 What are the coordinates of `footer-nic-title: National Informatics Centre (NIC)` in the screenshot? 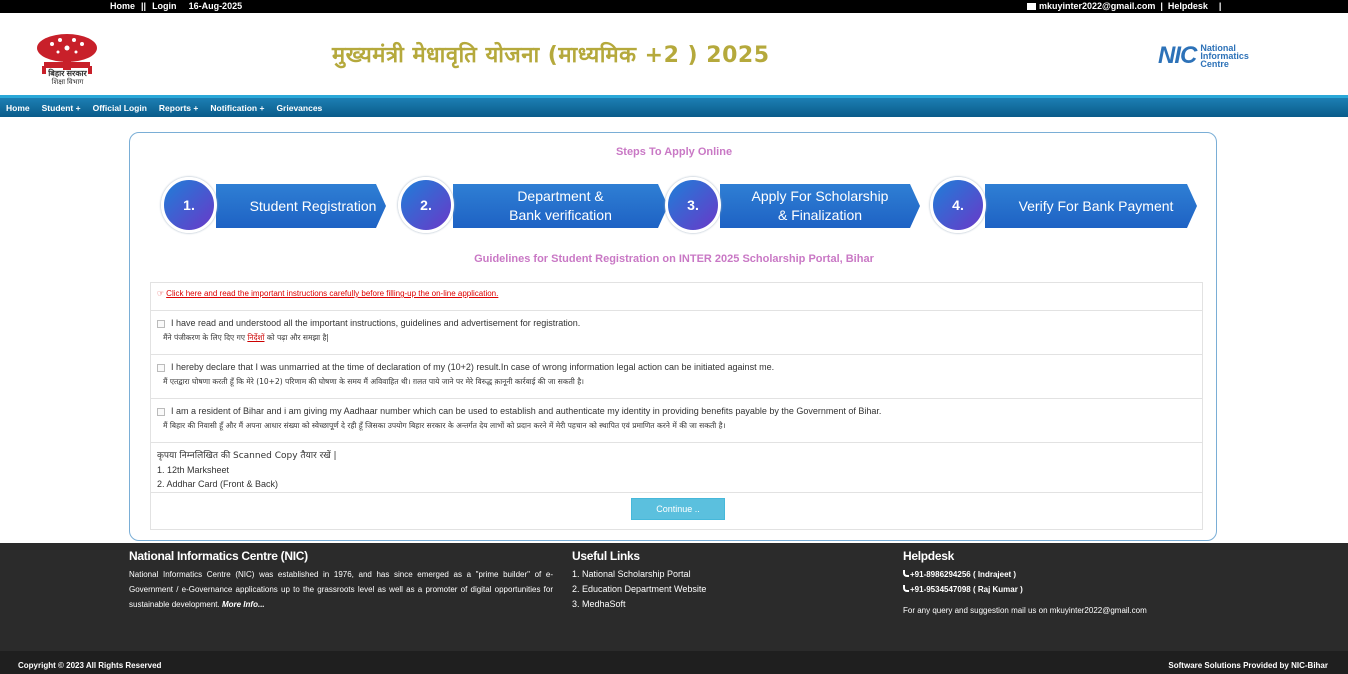 It's located at (218, 556).